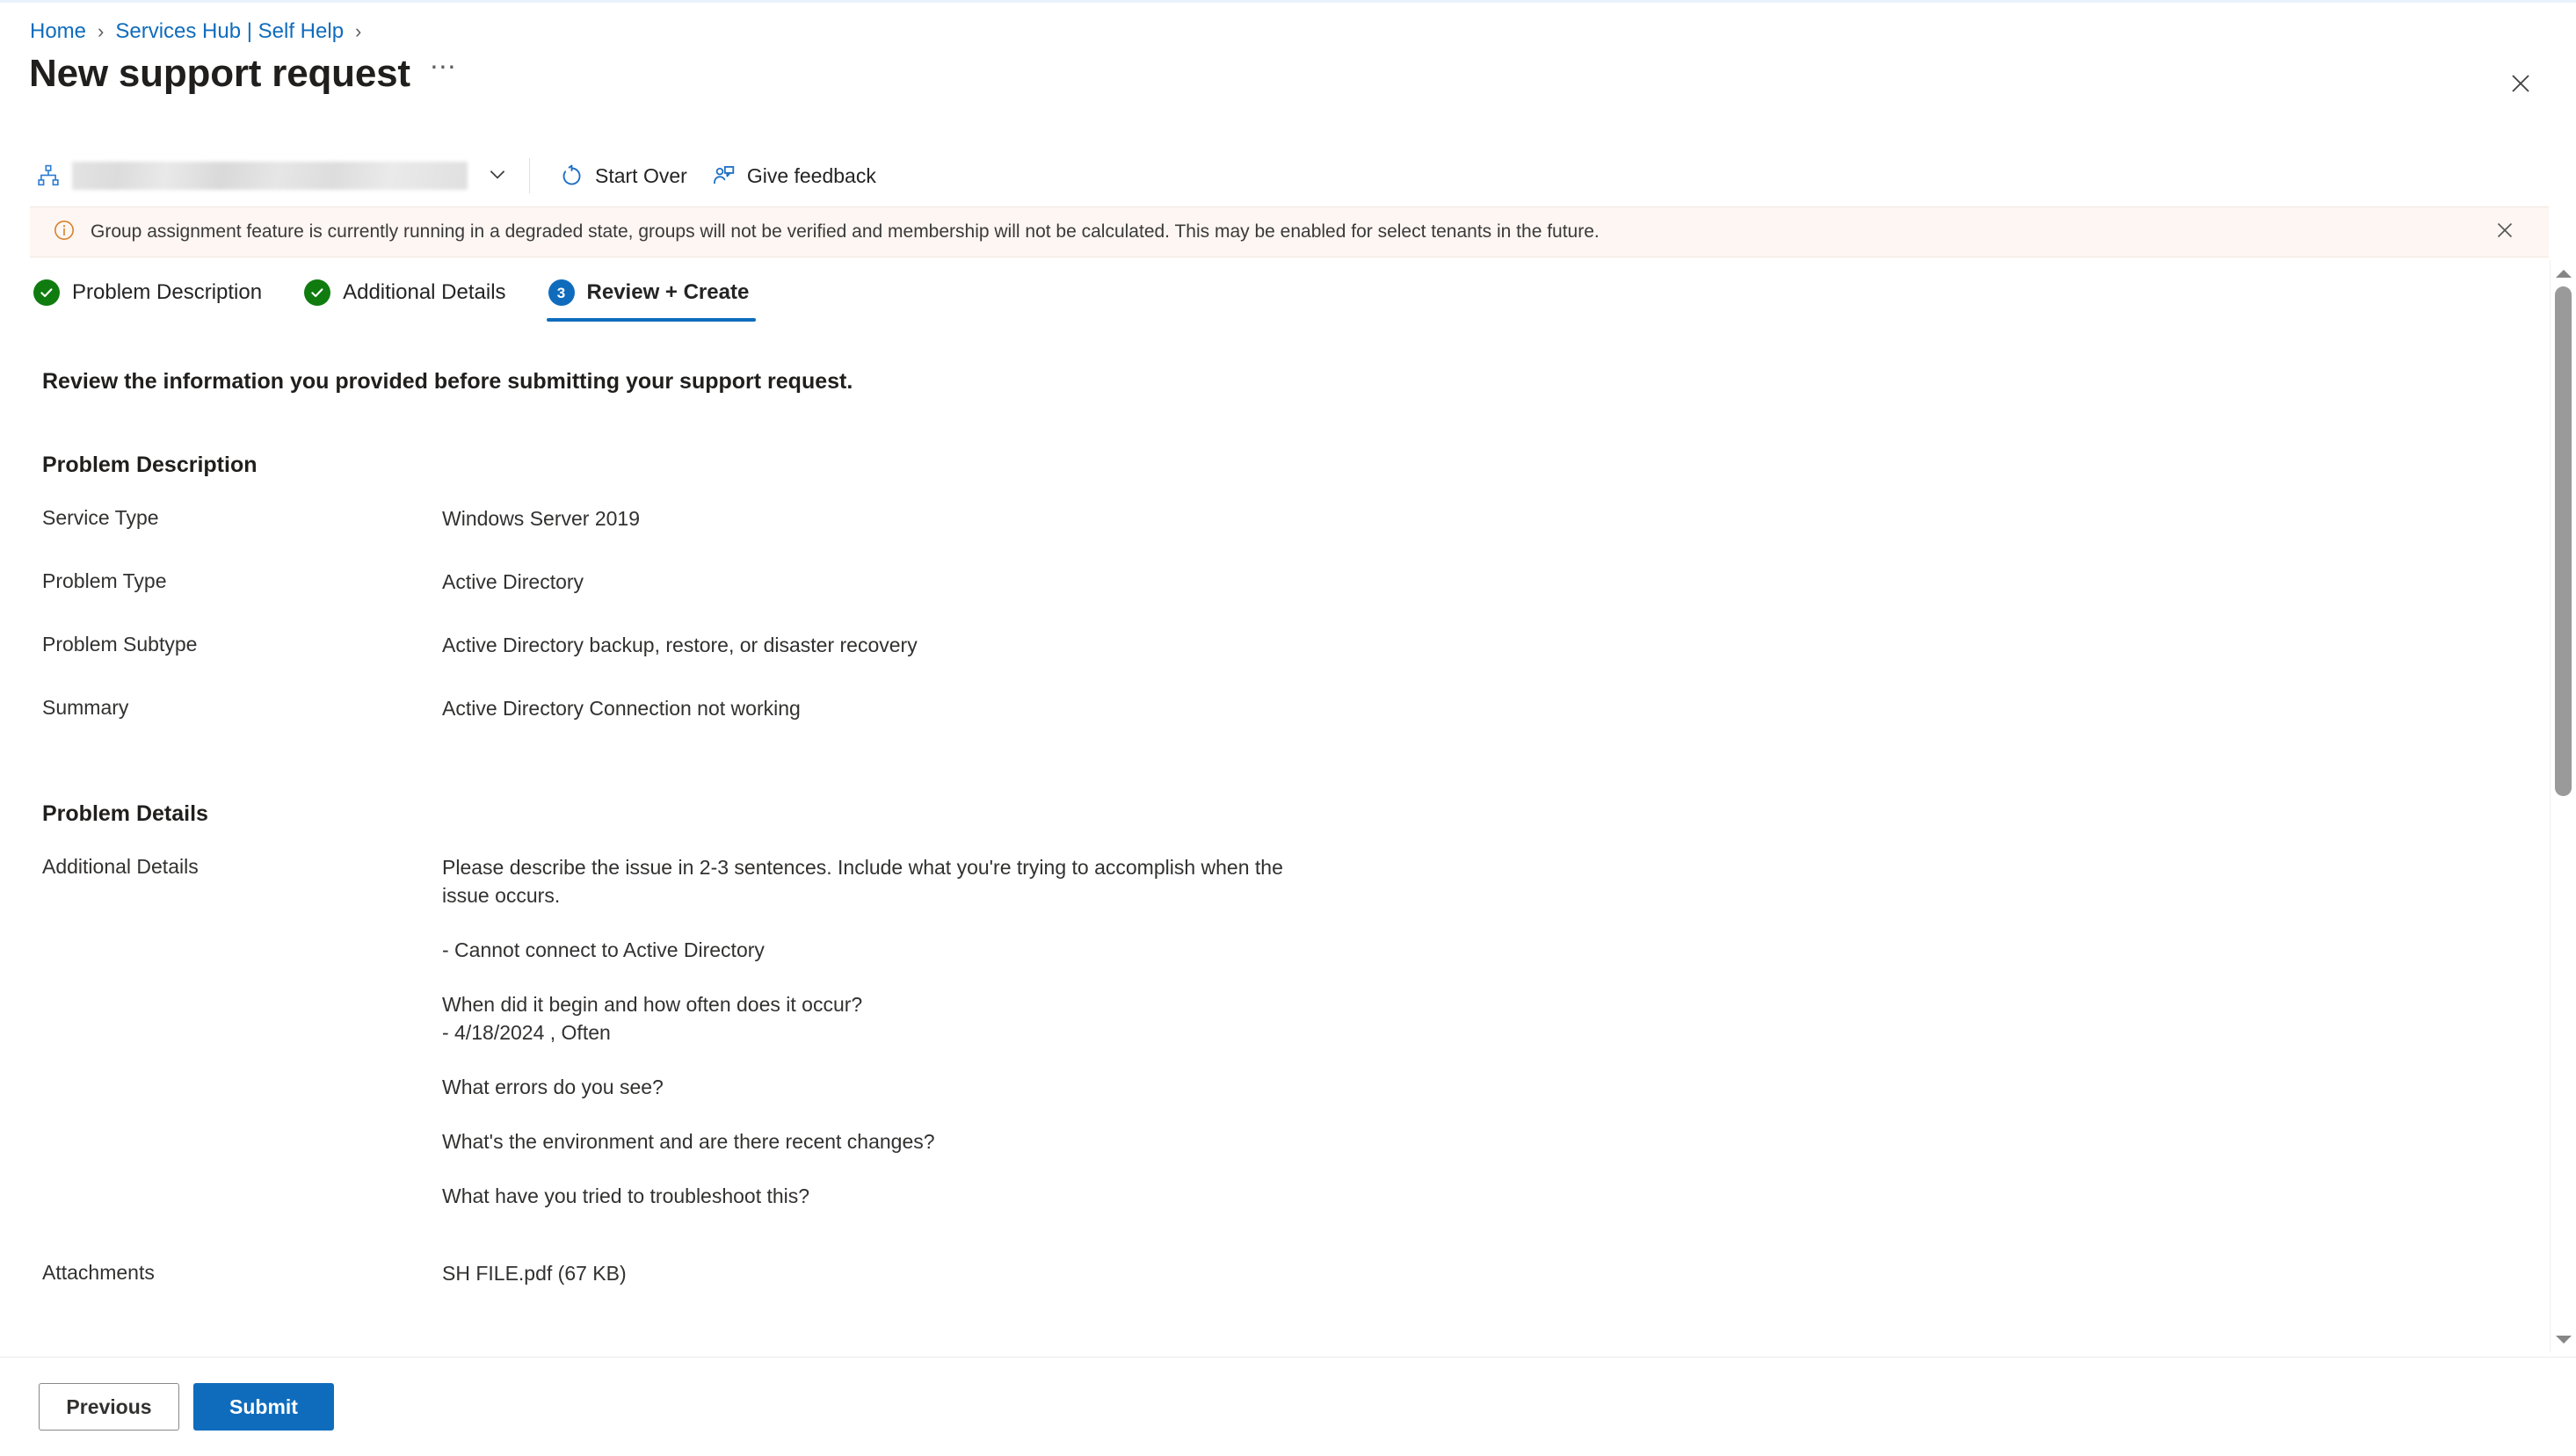 The image size is (2576, 1456). What do you see at coordinates (641, 175) in the screenshot?
I see `start-over-label: Start Over` at bounding box center [641, 175].